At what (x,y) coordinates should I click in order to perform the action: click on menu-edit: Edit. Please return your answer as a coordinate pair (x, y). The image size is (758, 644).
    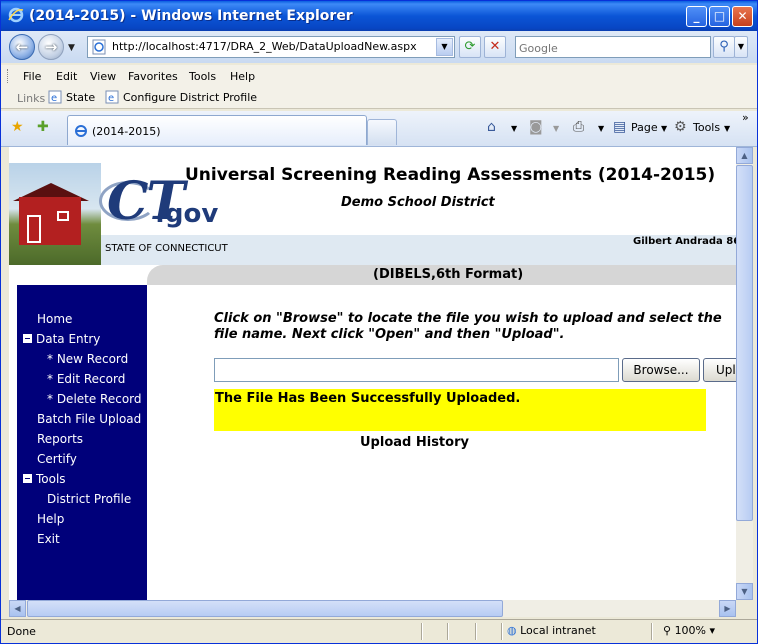
    Looking at the image, I should click on (66, 76).